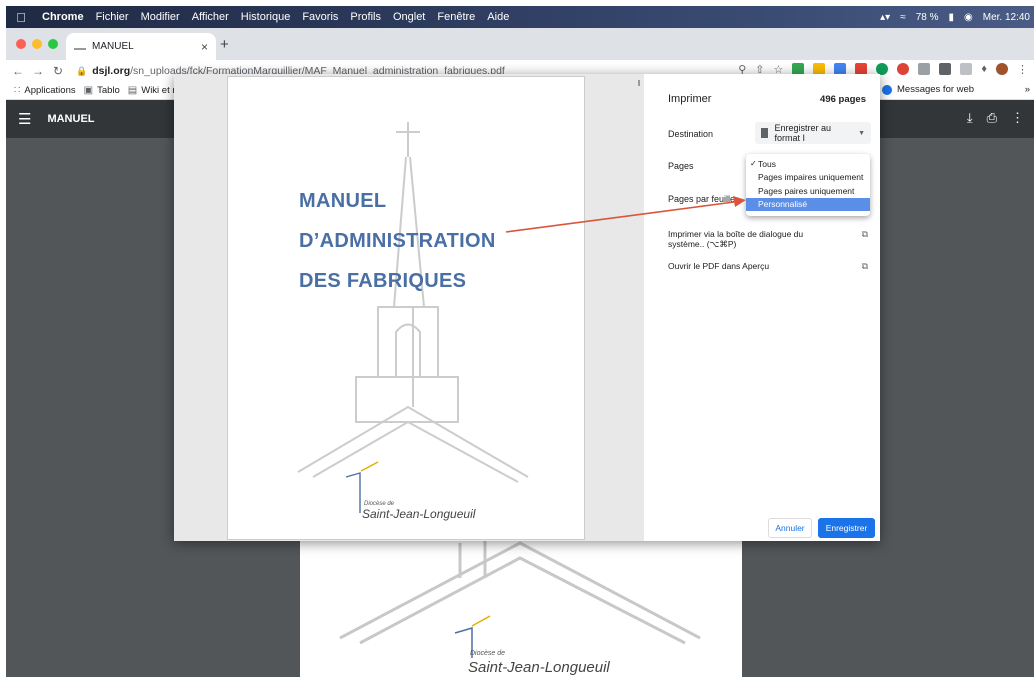 Image resolution: width=1034 pixels, height=677 pixels. What do you see at coordinates (413, 317) in the screenshot?
I see `church-drawing` at bounding box center [413, 317].